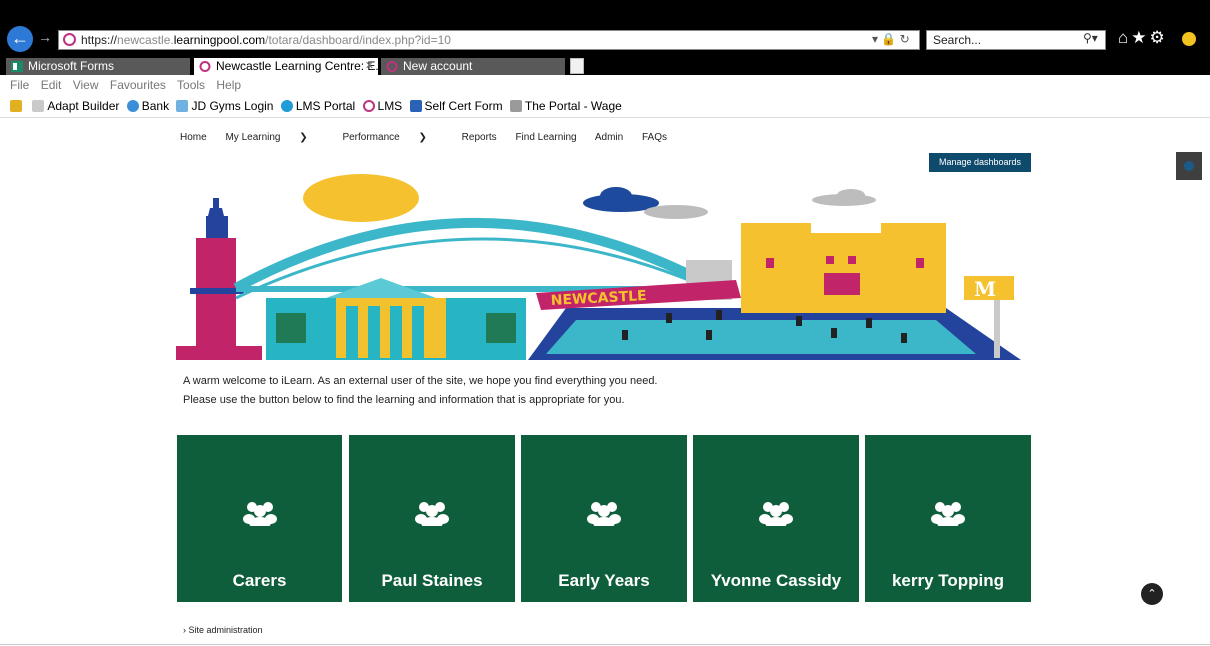 The width and height of the screenshot is (1210, 646). What do you see at coordinates (1140, 37) in the screenshot?
I see `favourites-star-icon: ★` at bounding box center [1140, 37].